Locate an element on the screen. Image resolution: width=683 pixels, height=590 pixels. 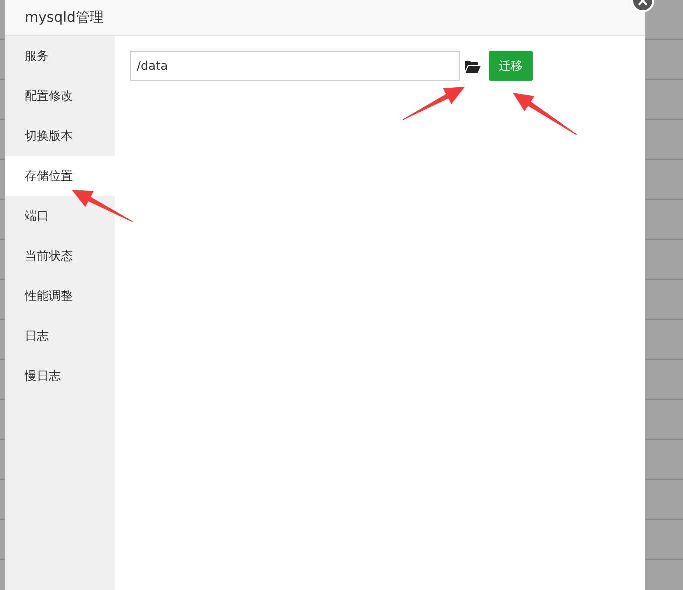
sidebar-item: 存储位置 is located at coordinates (60, 176).